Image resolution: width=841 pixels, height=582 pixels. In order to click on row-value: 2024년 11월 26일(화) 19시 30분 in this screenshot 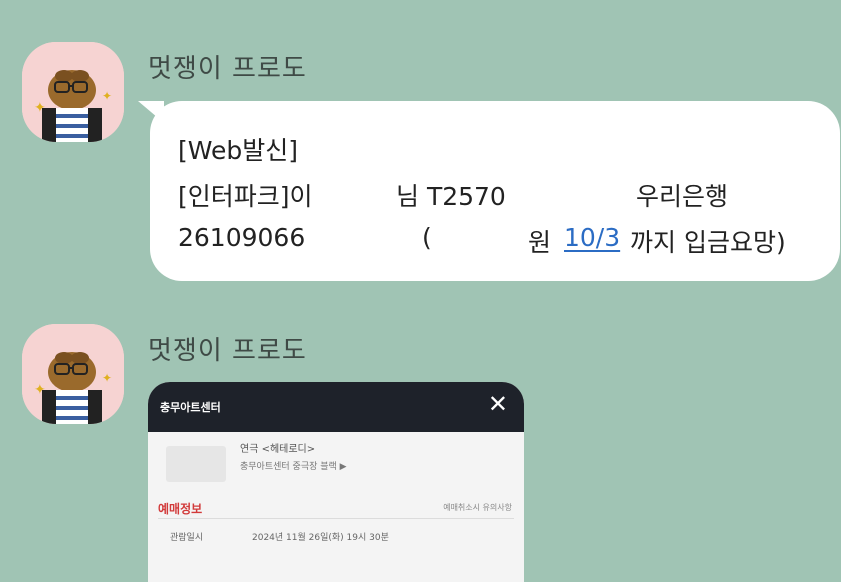, I will do `click(320, 538)`.